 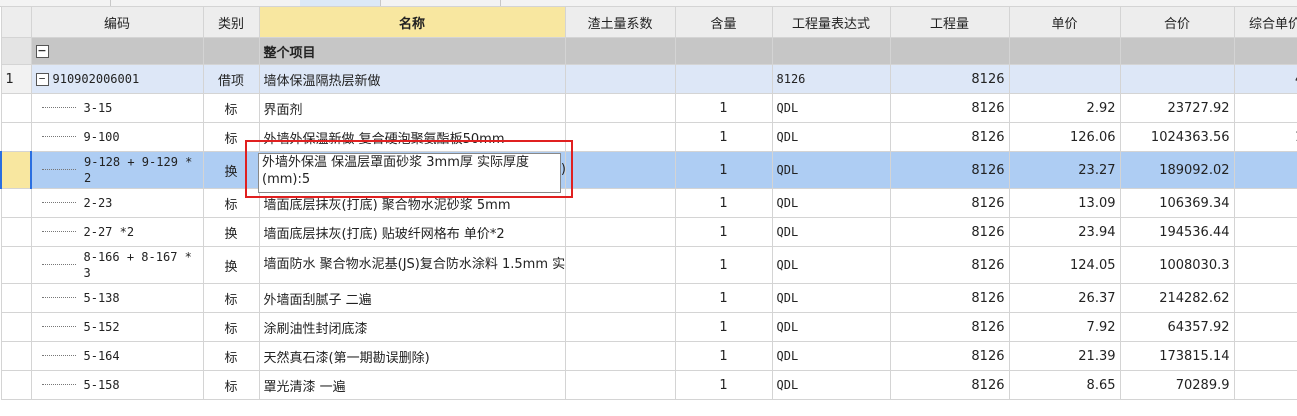 What do you see at coordinates (949, 22) in the screenshot?
I see `col-header-quantity: 工程量` at bounding box center [949, 22].